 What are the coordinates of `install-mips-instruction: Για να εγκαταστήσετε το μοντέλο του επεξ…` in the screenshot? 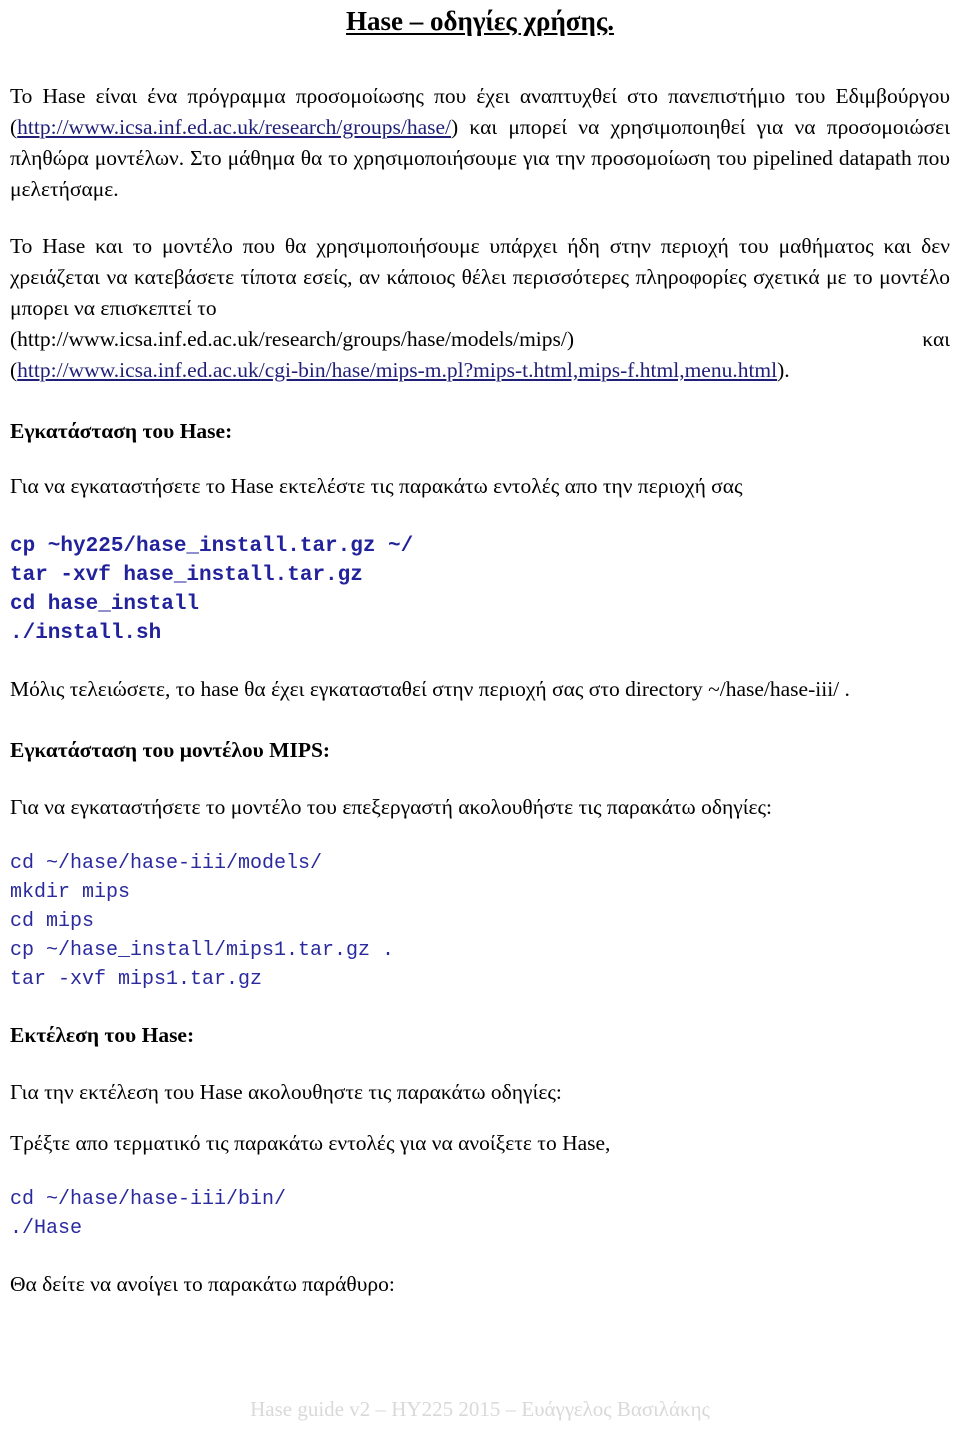 It's located at (391, 807).